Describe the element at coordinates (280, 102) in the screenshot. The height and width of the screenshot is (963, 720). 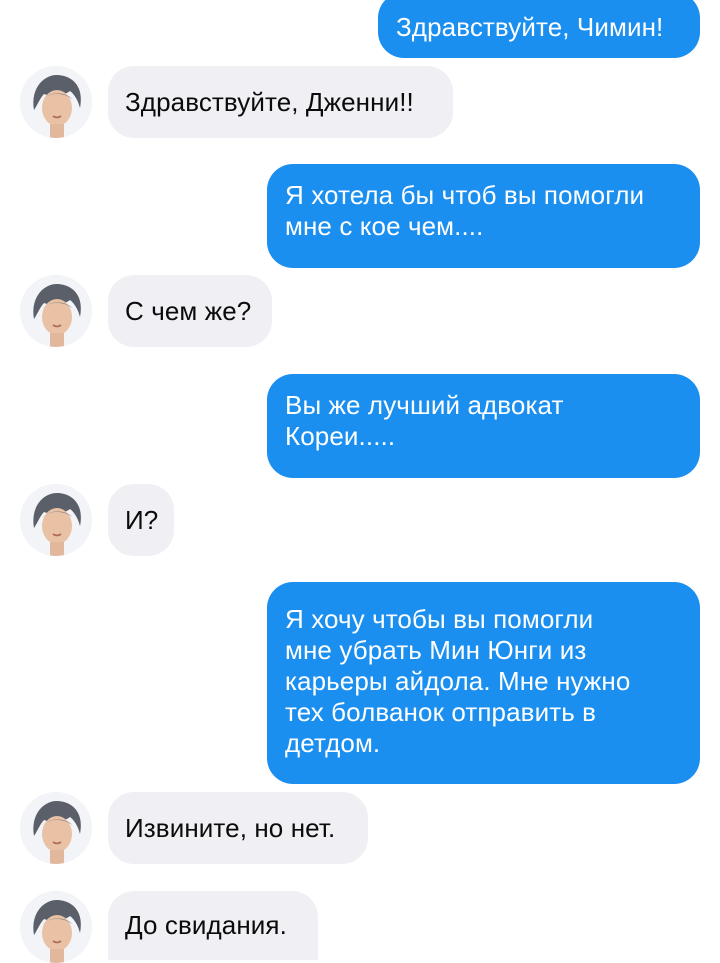
I see `message-received: Здравствуйте, Дженни!!` at that location.